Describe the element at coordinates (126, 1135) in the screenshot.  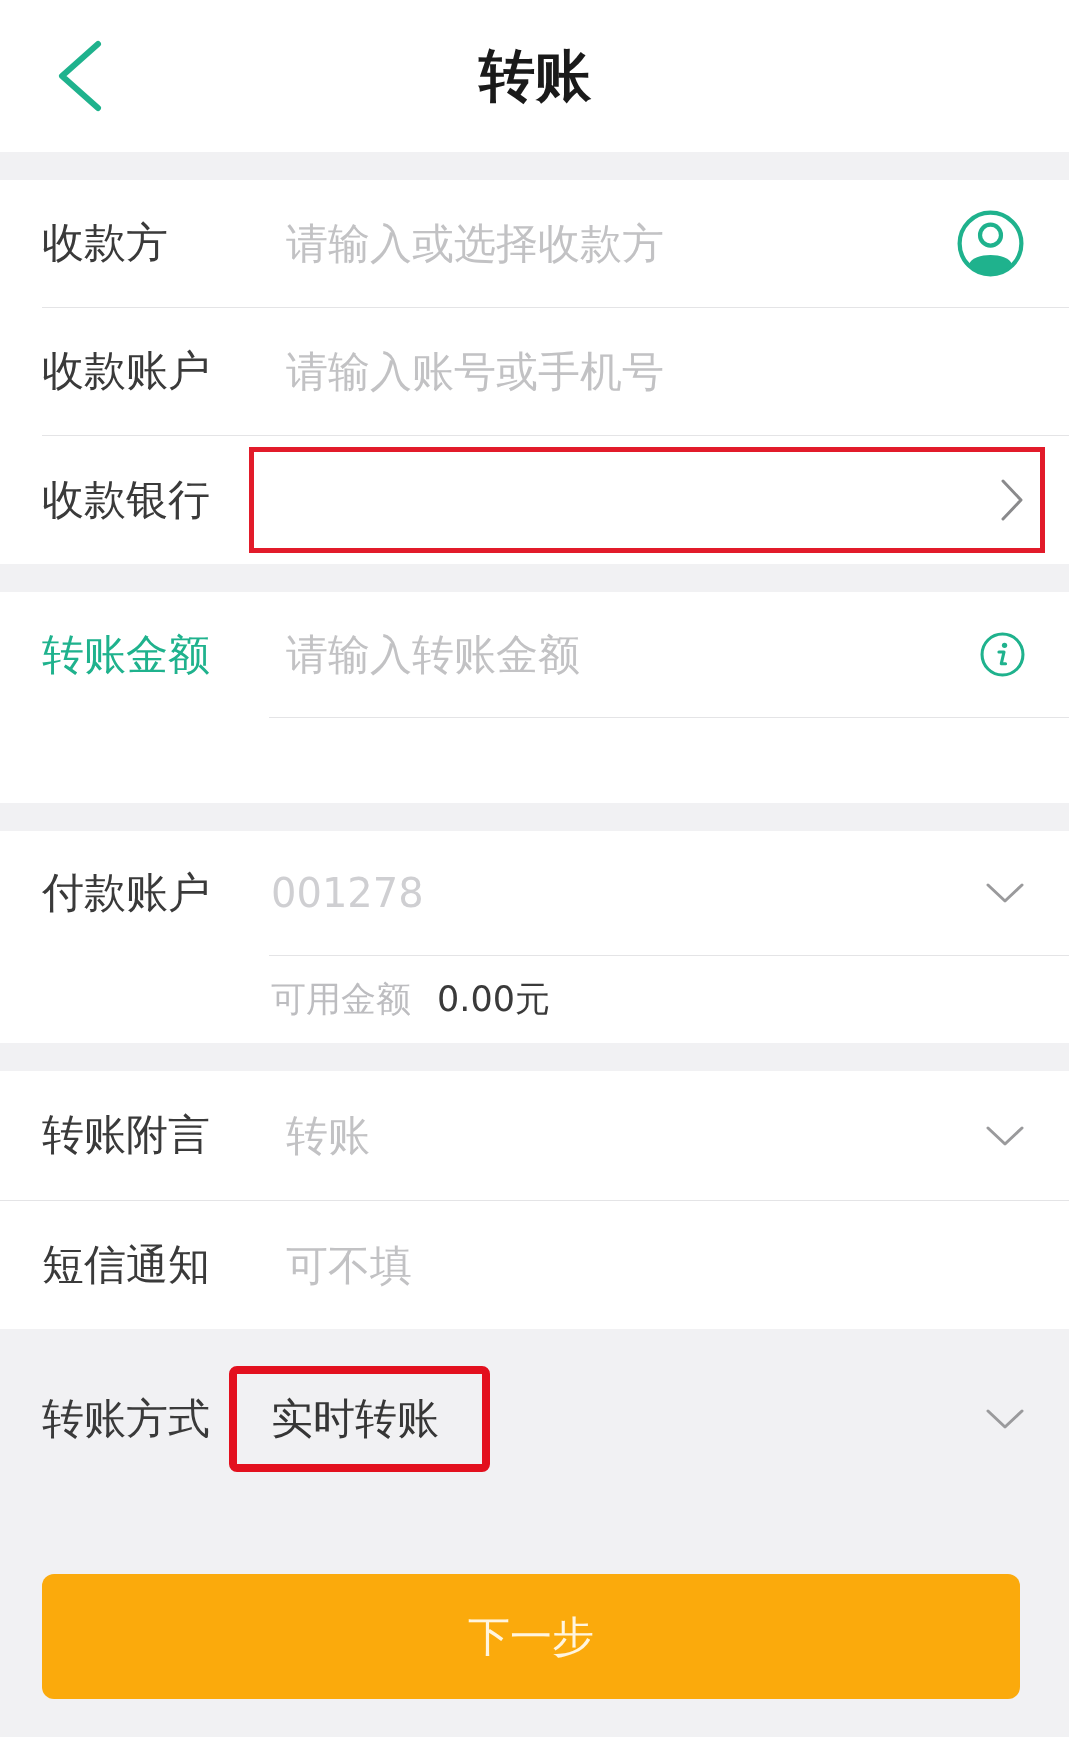
I see `field-label: 转账附言` at that location.